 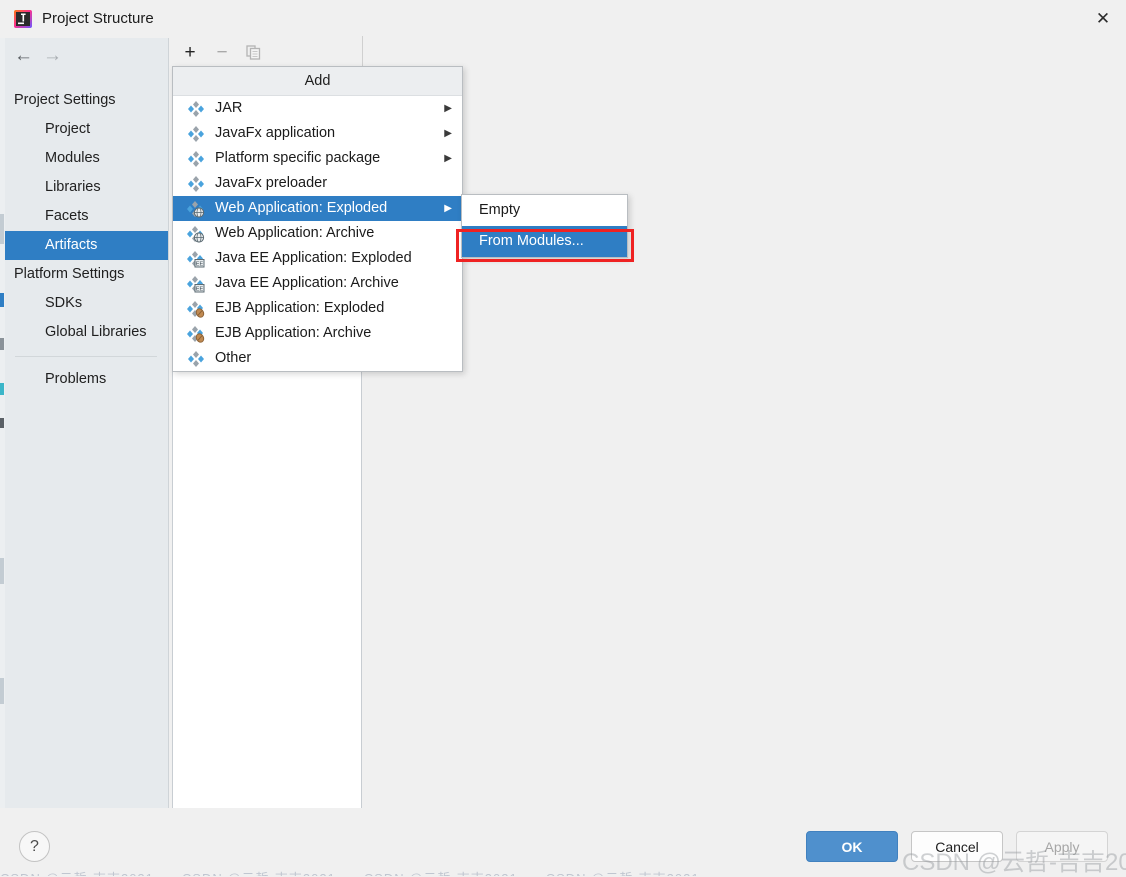 What do you see at coordinates (52, 55) in the screenshot?
I see `forward-arrow-icon: →` at bounding box center [52, 55].